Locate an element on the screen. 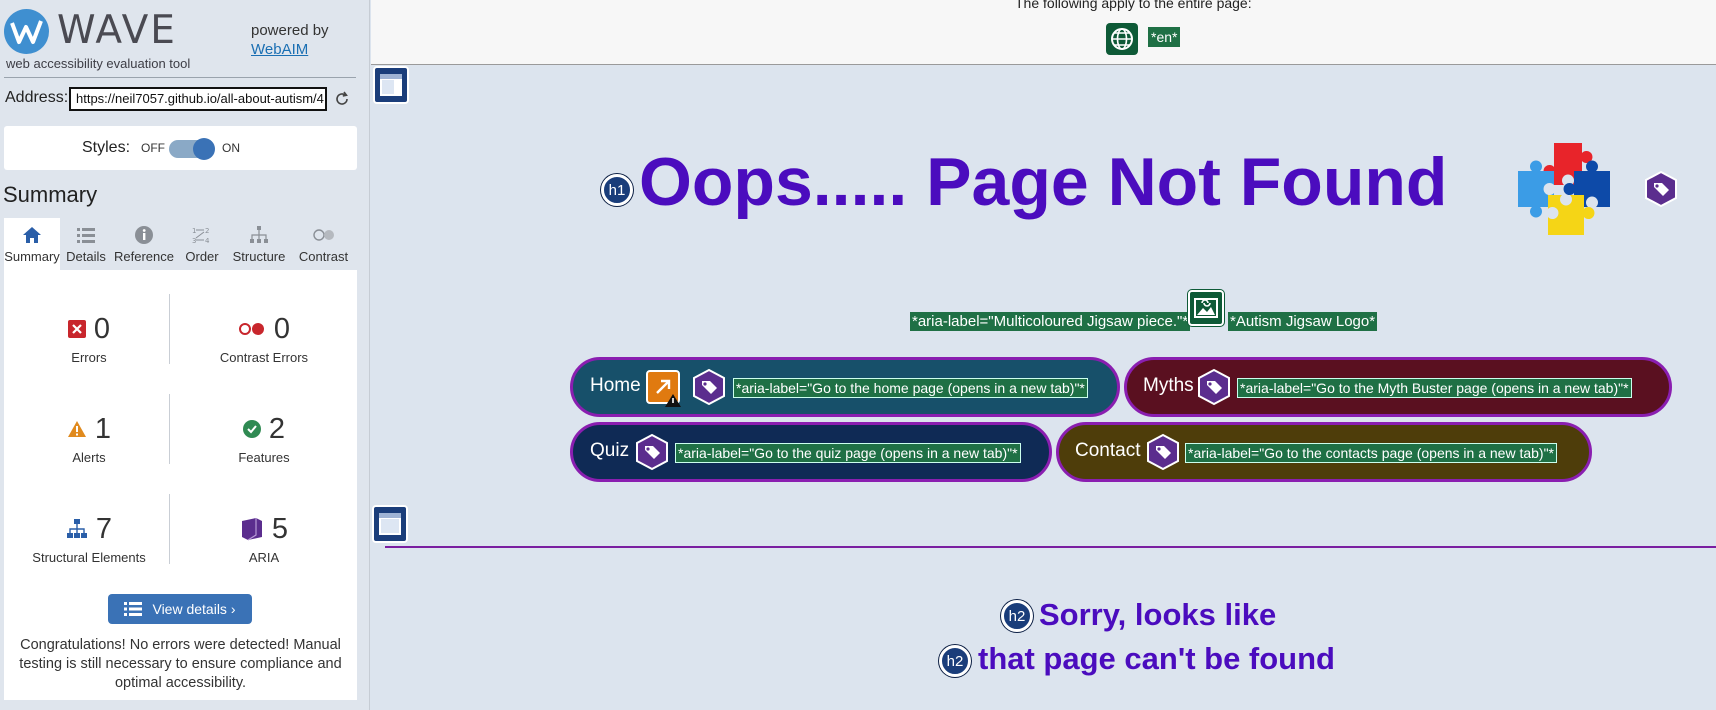  structure-stat: 7 Structural Elements is located at coordinates (89, 539).